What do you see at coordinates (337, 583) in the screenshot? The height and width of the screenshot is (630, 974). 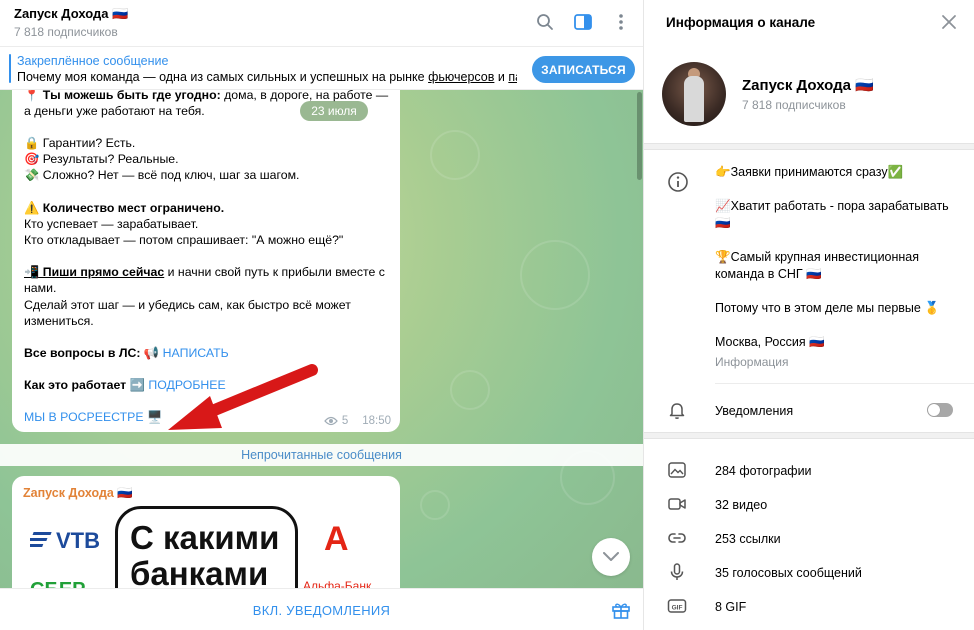 I see `alfa-logo-text: Альфа-Банк` at bounding box center [337, 583].